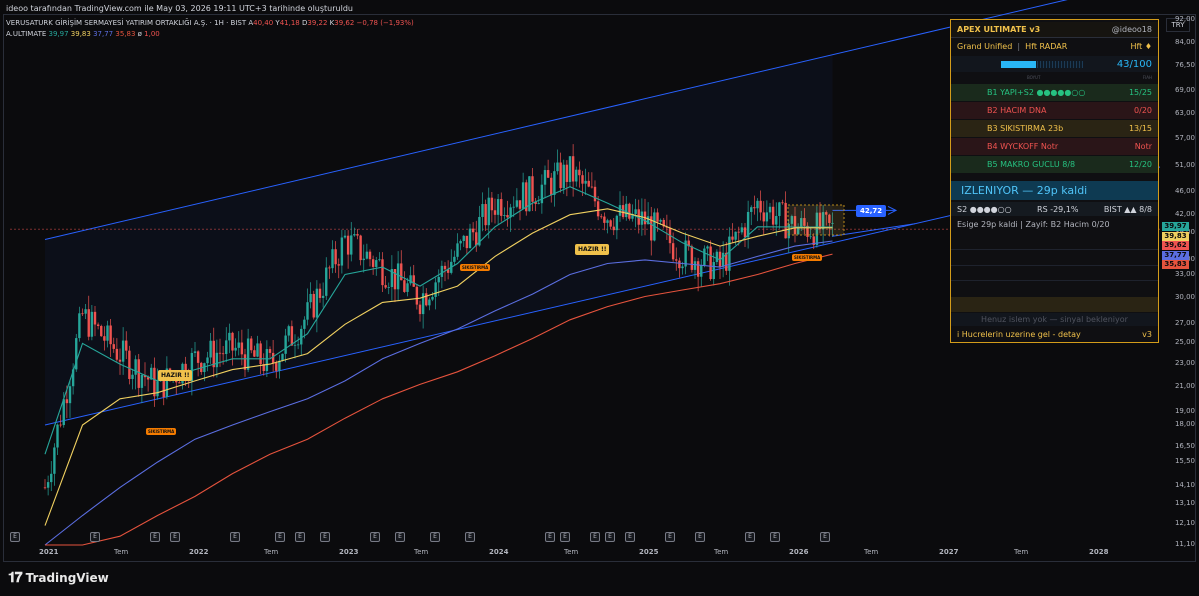  Describe the element at coordinates (152, 34) in the screenshot. I see `indicator-value-6: 1,00` at that location.